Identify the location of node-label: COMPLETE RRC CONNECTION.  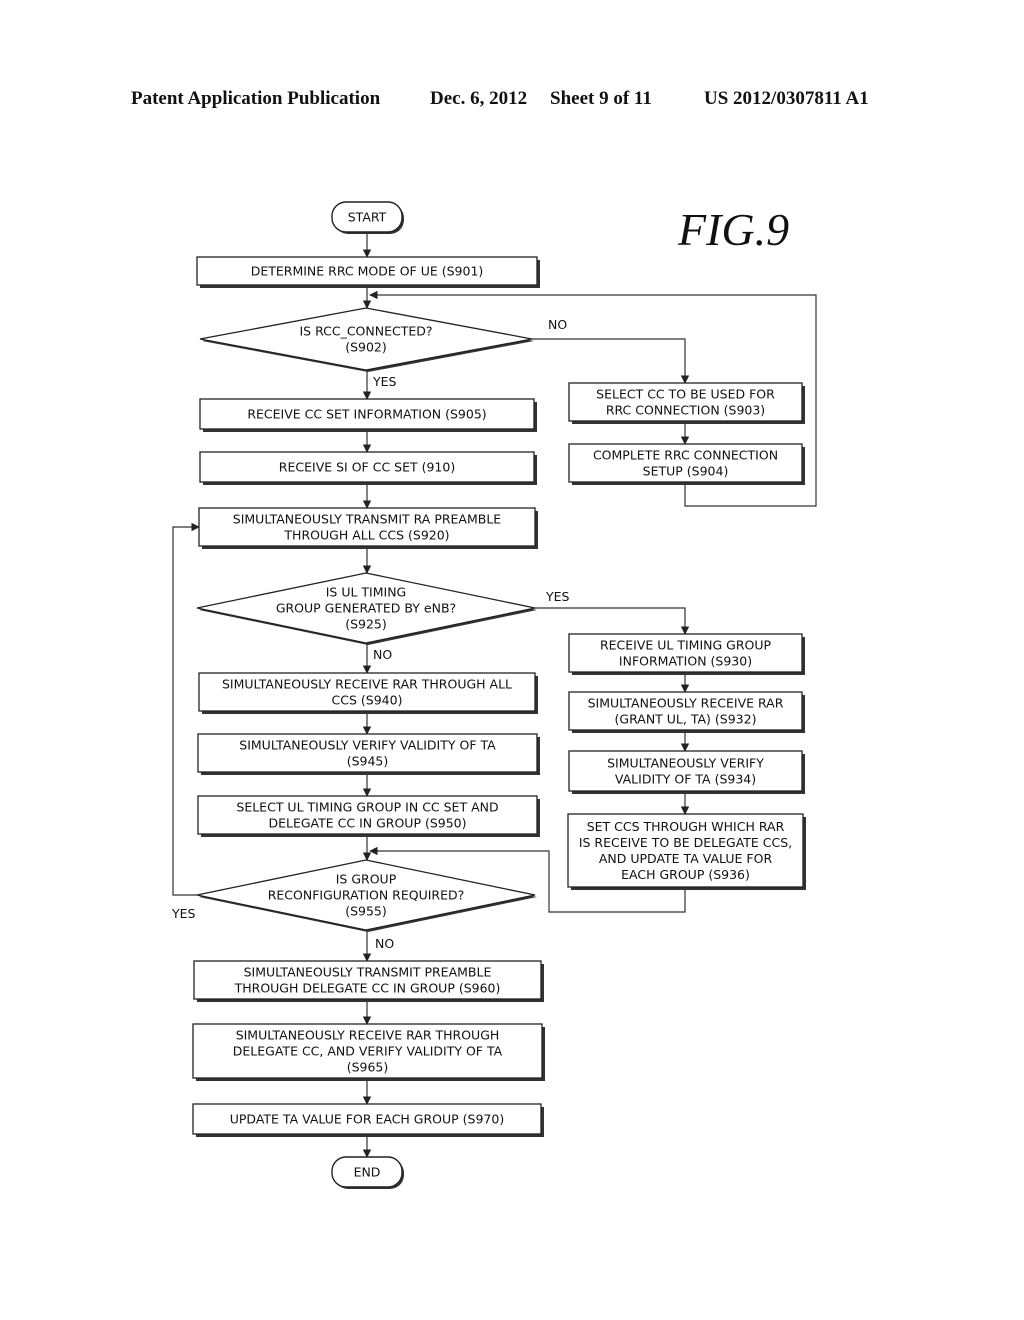
(685, 455).